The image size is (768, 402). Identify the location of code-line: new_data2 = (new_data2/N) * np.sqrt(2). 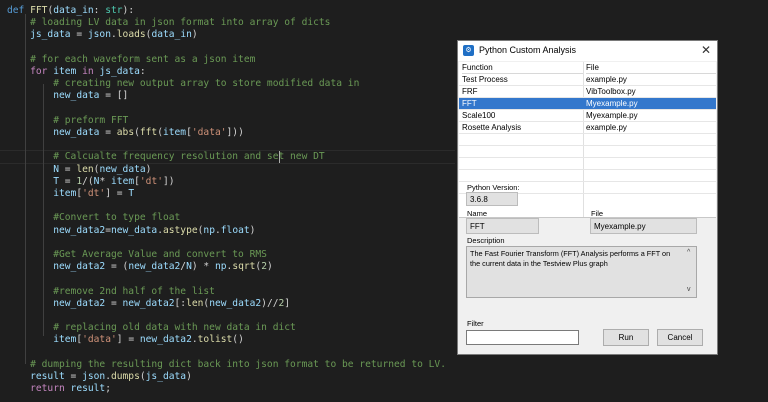
(163, 267).